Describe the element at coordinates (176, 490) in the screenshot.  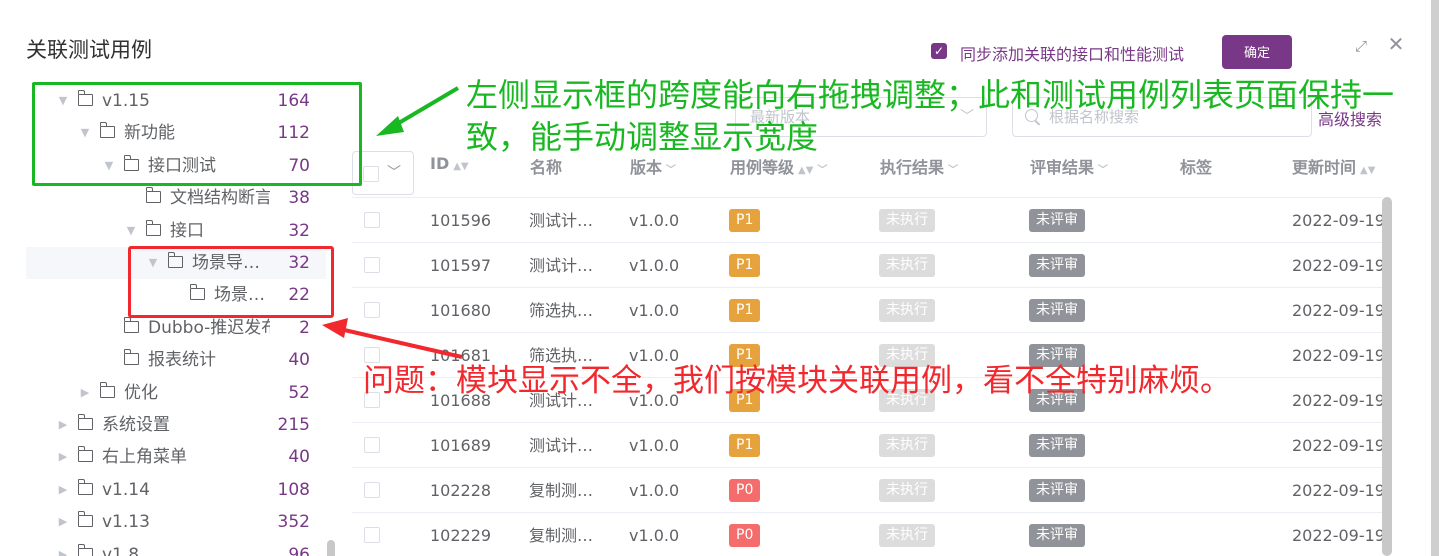
I see `tree-node: ▶ v1.14 108` at that location.